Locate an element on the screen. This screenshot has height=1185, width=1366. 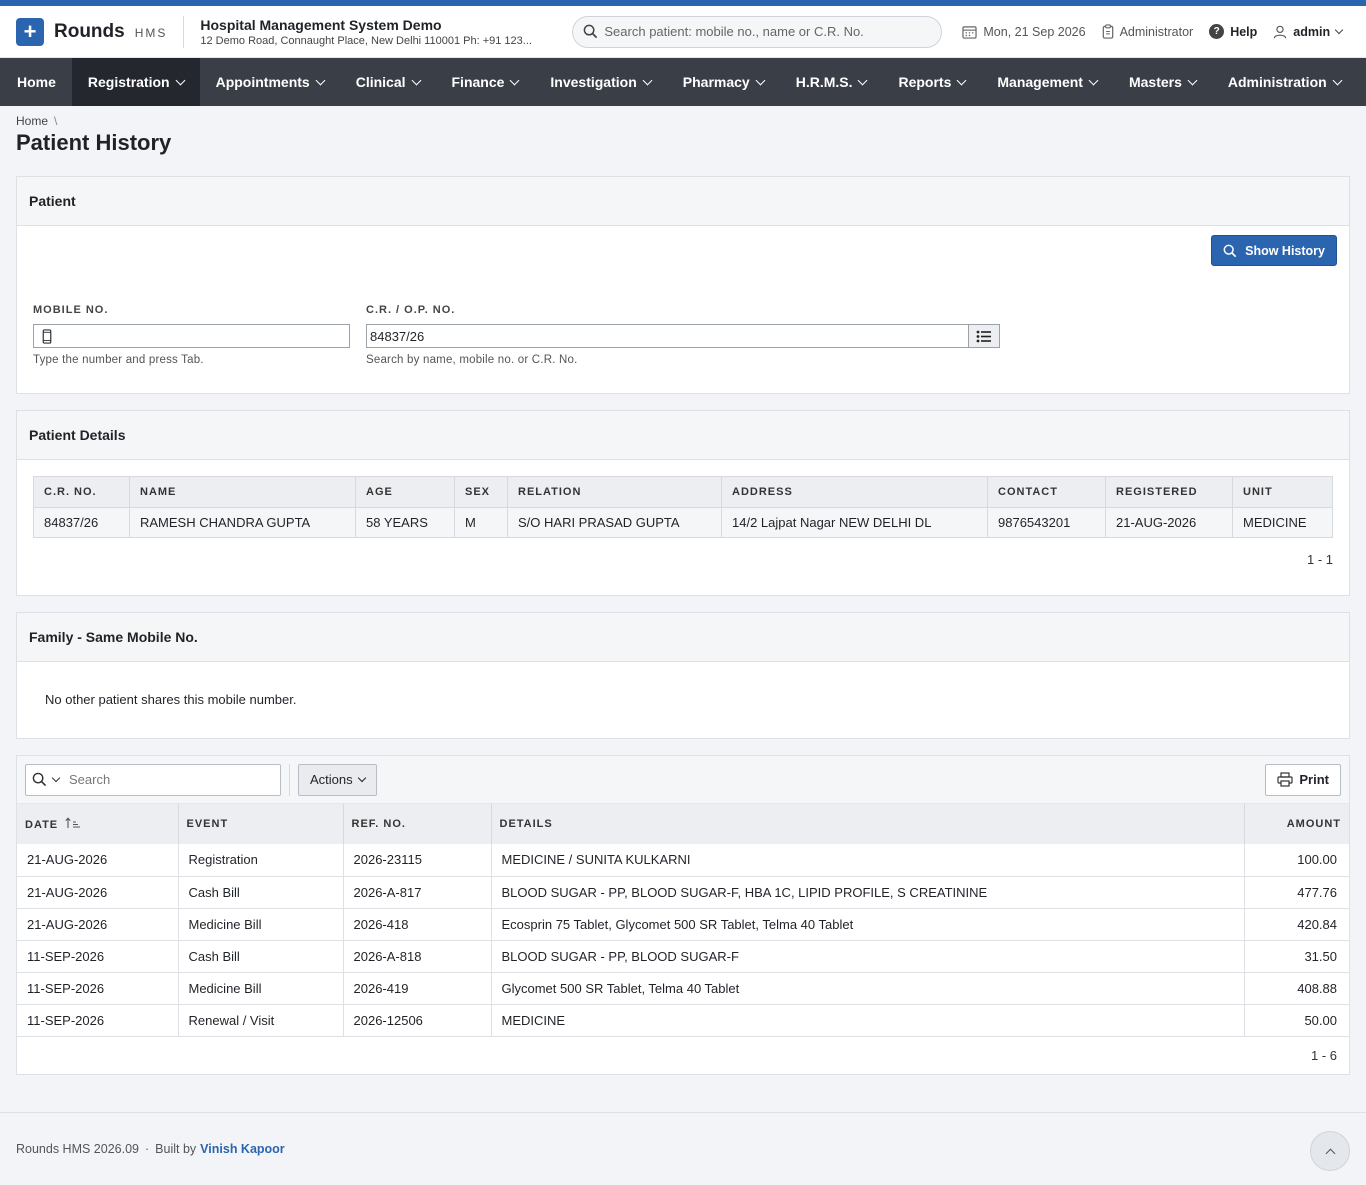
nav-hrms: H.R.M.S. is located at coordinates (831, 82).